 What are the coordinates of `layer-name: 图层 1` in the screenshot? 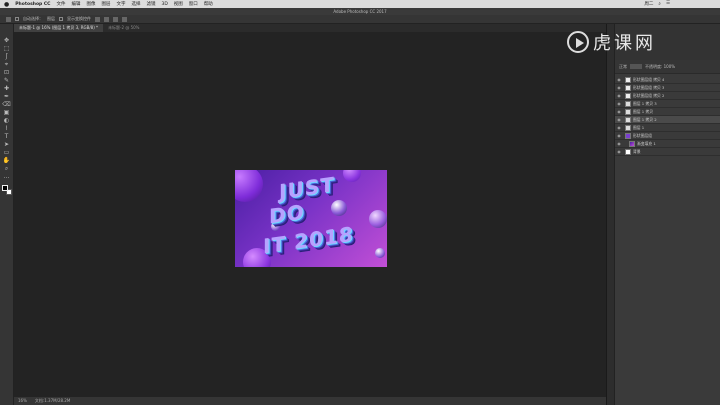 It's located at (639, 127).